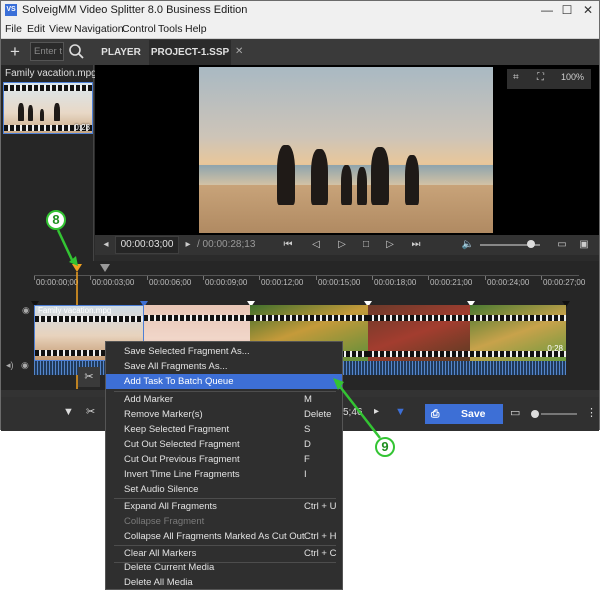  Describe the element at coordinates (56, 220) in the screenshot. I see `callout-badge-8: 8` at that location.